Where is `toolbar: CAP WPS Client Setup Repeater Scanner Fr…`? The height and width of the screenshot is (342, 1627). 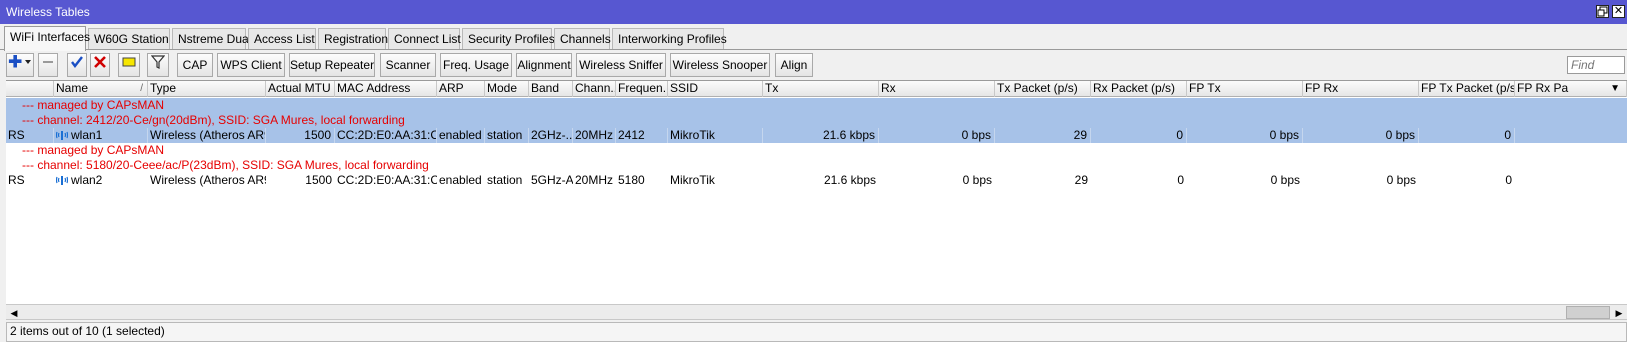
toolbar: CAP WPS Client Setup Repeater Scanner Fr… is located at coordinates (813, 65).